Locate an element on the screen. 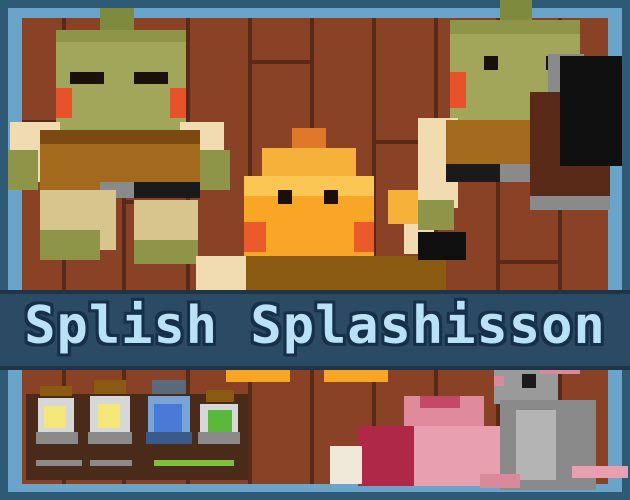  potion-shelf is located at coordinates (137, 430).